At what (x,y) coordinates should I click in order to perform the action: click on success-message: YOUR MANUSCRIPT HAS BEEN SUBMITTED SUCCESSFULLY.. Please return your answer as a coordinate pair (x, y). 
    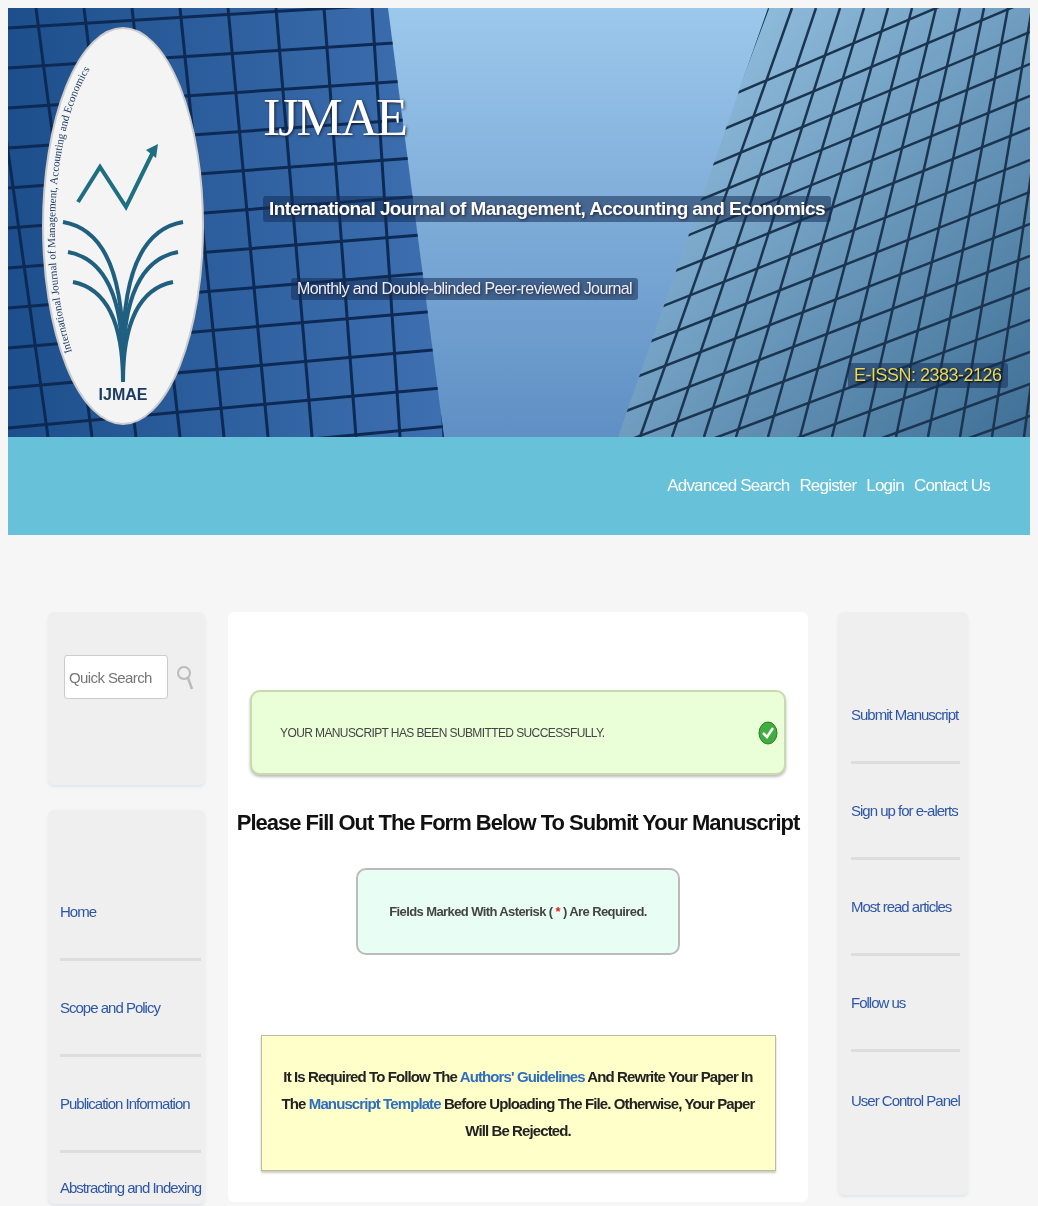
    Looking at the image, I should click on (442, 732).